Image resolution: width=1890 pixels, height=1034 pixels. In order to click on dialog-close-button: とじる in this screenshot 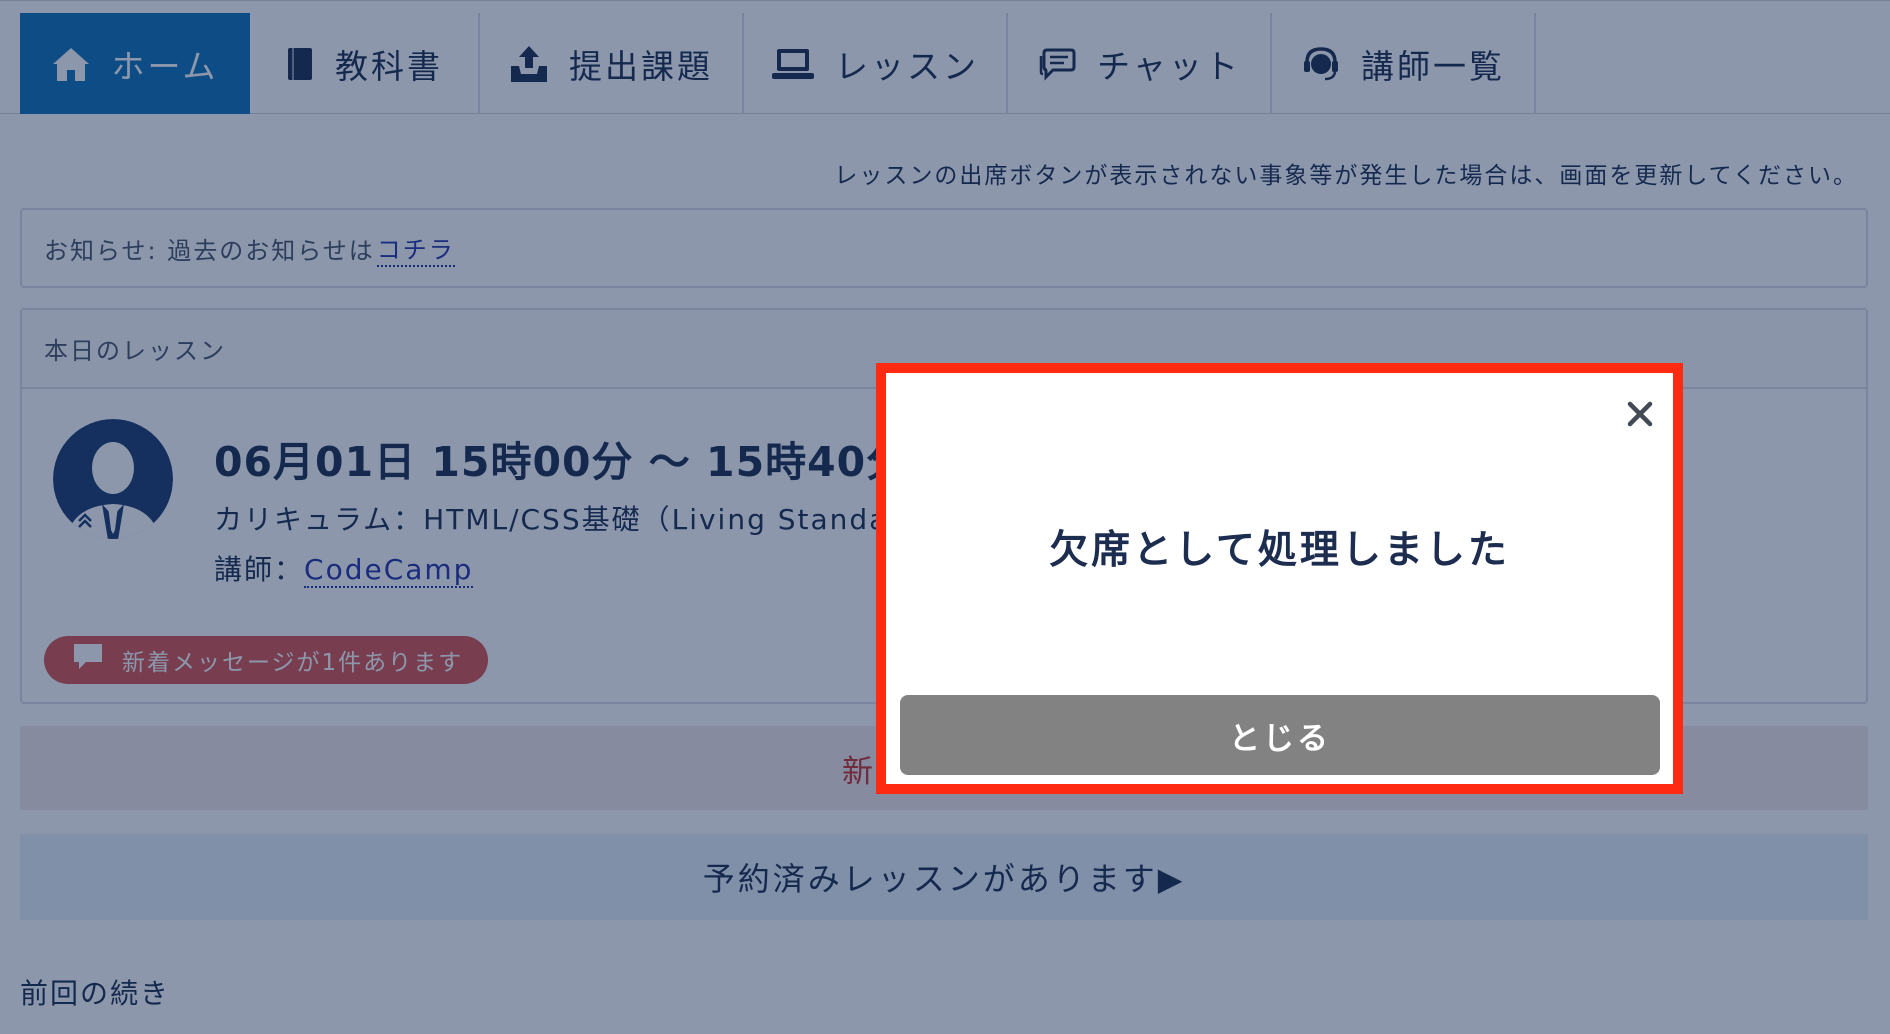, I will do `click(1280, 735)`.